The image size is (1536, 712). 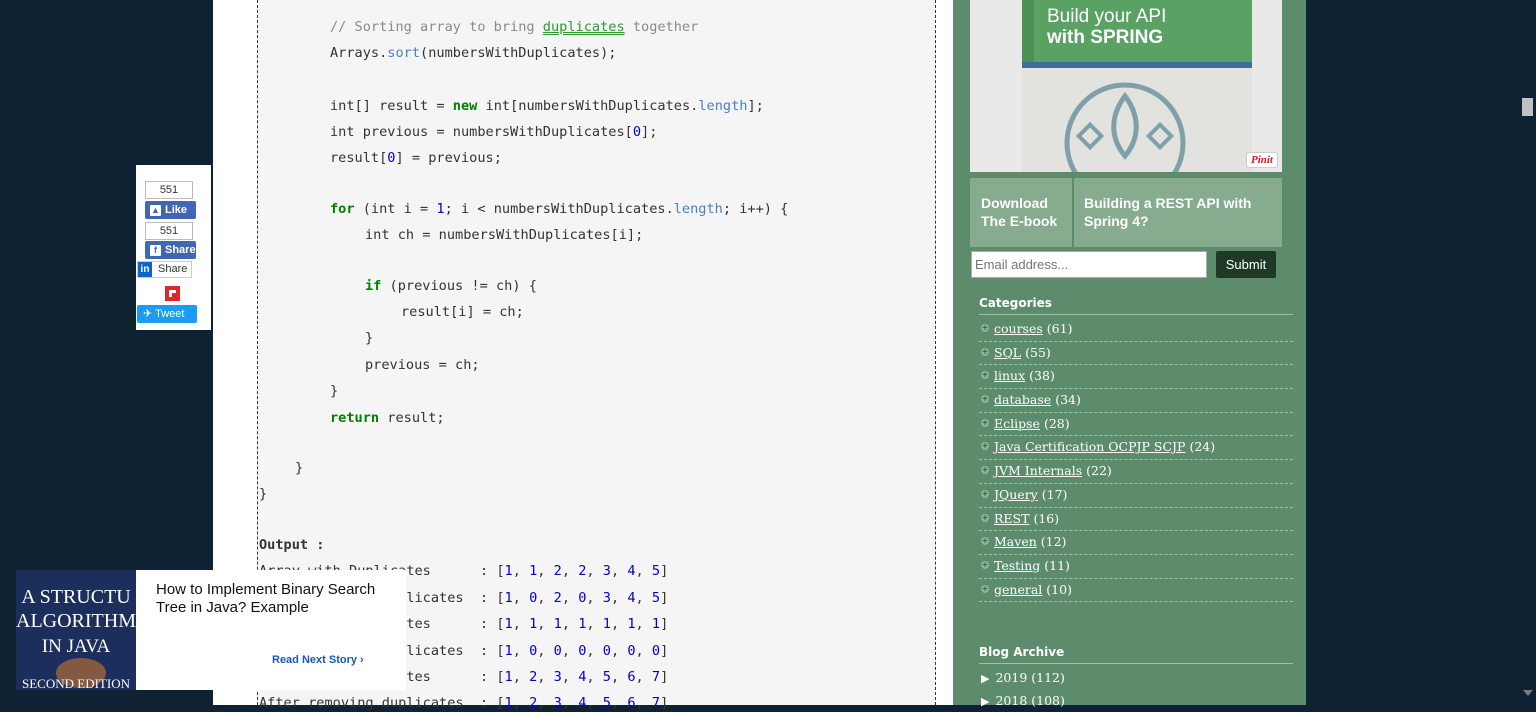 What do you see at coordinates (170, 250) in the screenshot?
I see `fb-share-button: f Share` at bounding box center [170, 250].